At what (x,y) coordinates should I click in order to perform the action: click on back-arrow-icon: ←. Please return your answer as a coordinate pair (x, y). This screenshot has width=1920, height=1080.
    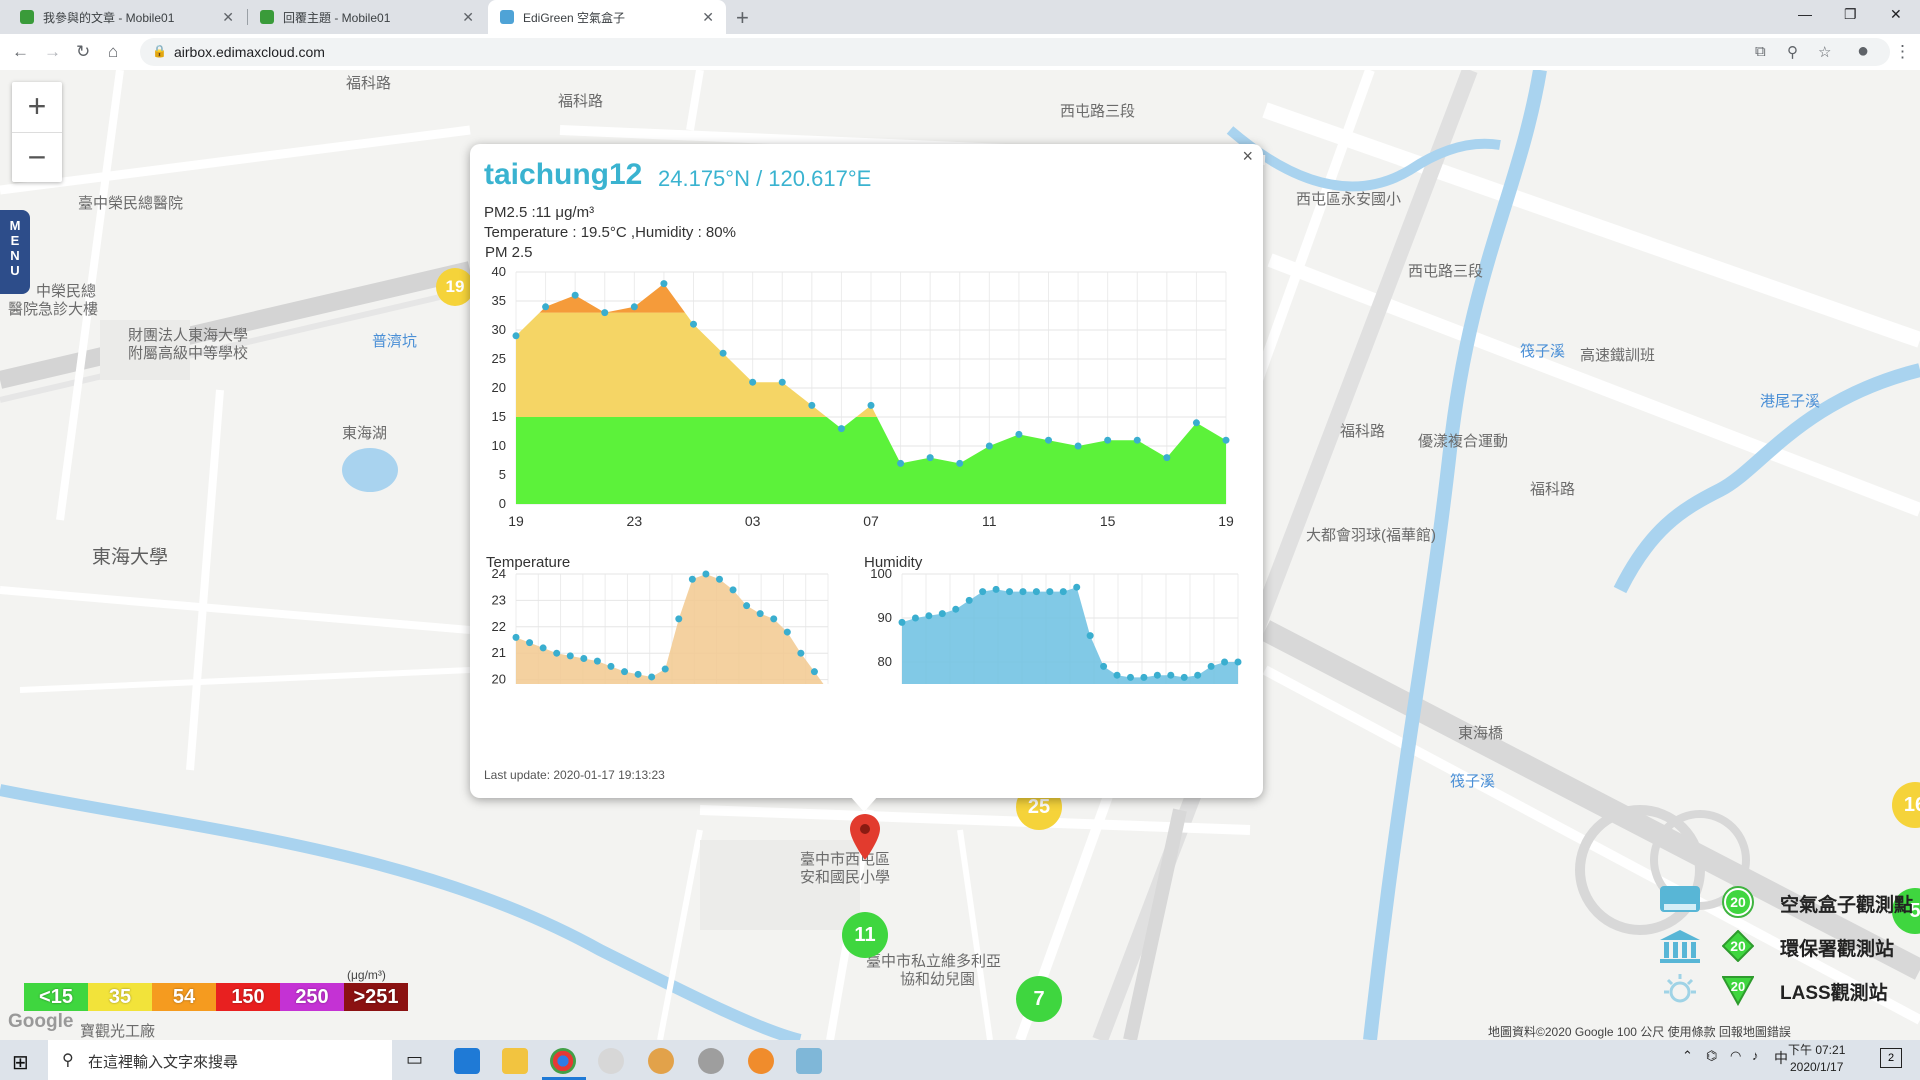
    Looking at the image, I should click on (20, 52).